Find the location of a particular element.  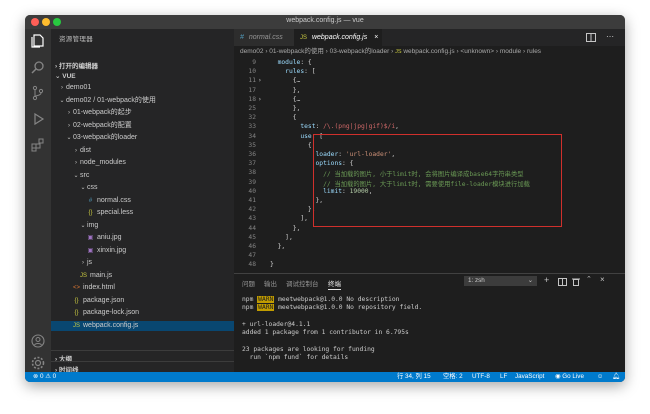

code-line: }, is located at coordinates (293, 210).